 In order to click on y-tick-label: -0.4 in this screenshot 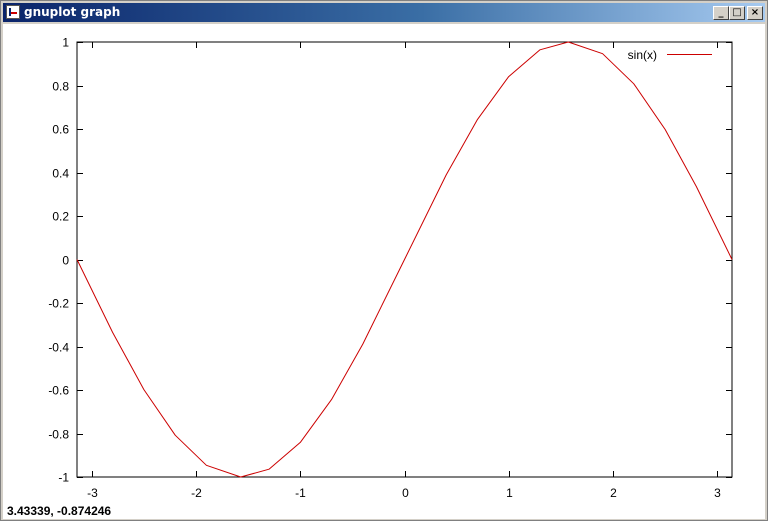, I will do `click(58, 348)`.